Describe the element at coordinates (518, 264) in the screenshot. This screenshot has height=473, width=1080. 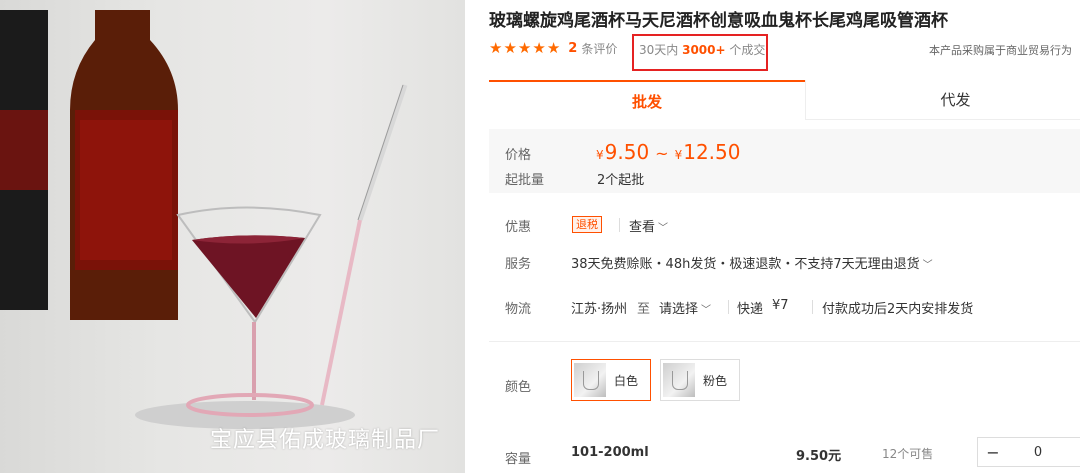
I see `service-label: 服务` at that location.